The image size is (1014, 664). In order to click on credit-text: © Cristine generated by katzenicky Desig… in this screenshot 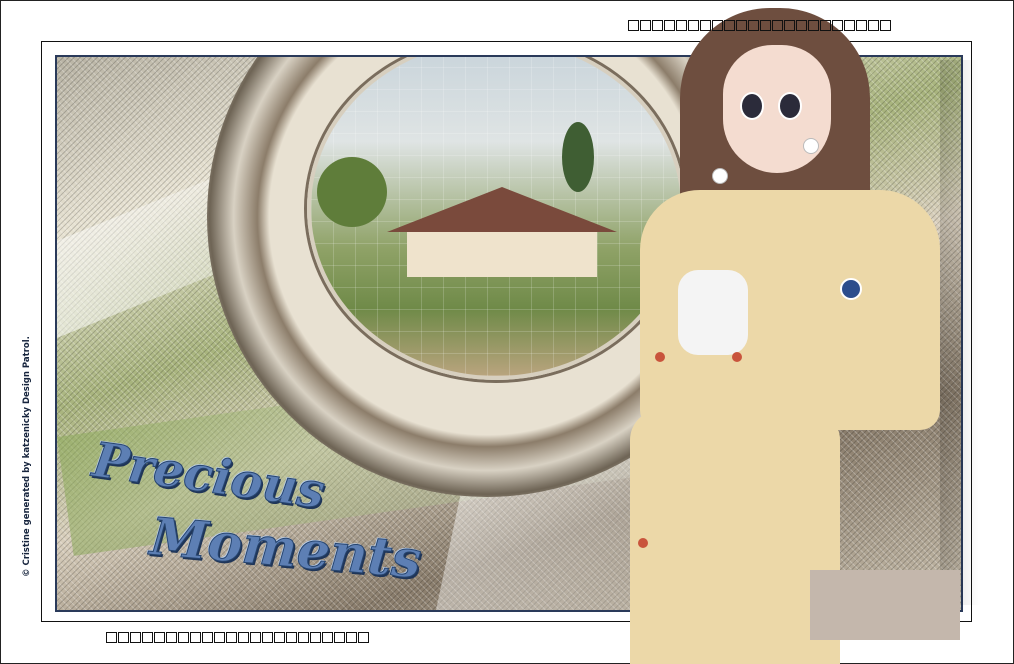, I will do `click(27, 456)`.